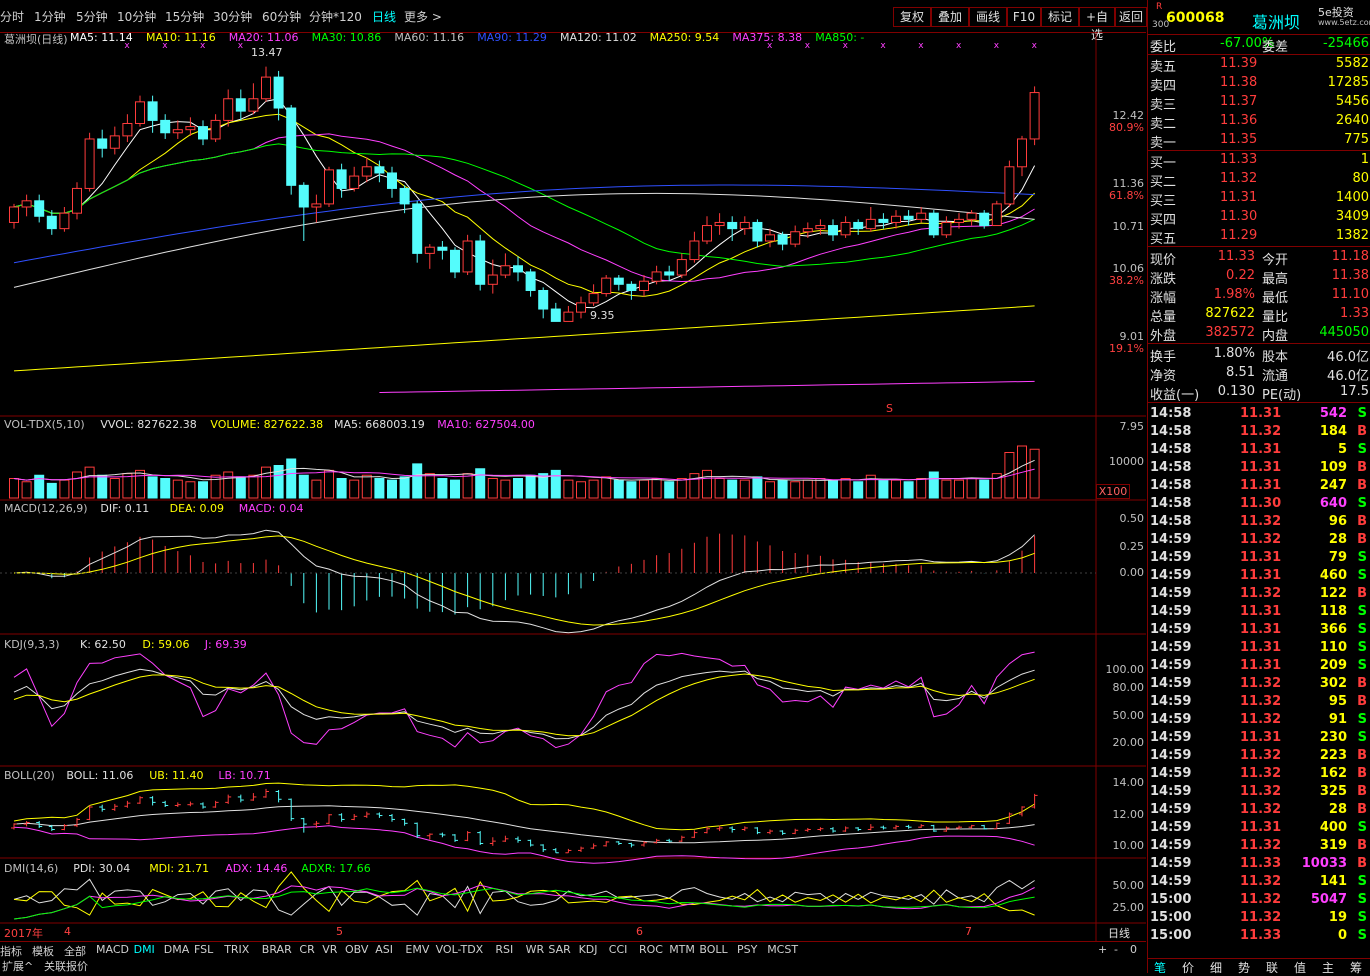 Image resolution: width=1370 pixels, height=976 pixels. I want to click on bid-row: 买二 11.32 80, so click(1259, 180).